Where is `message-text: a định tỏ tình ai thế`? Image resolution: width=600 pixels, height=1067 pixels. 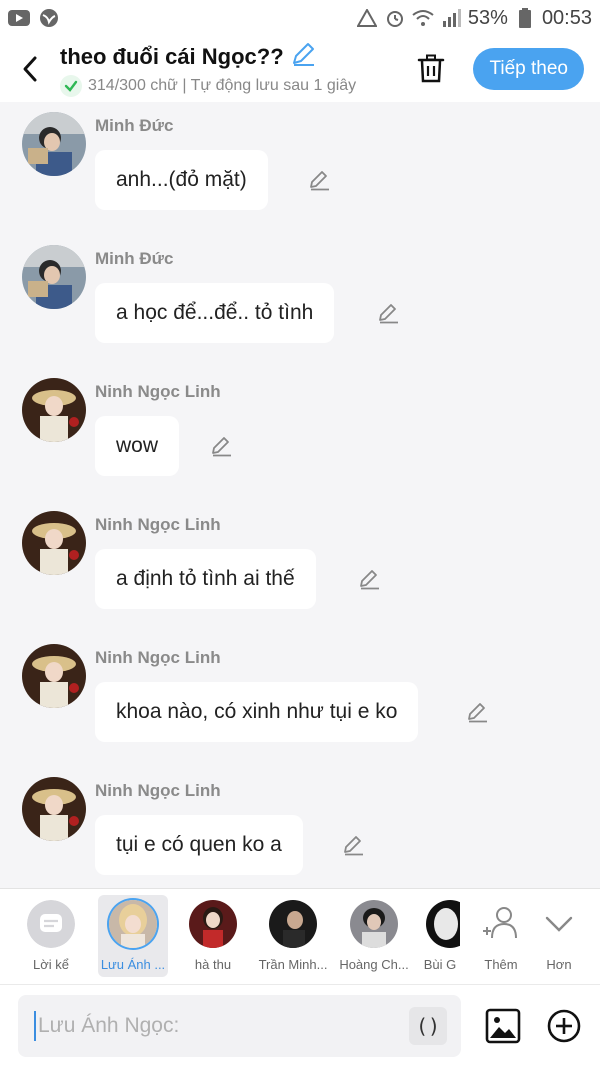
message-text: a định tỏ tình ai thế is located at coordinates (205, 578).